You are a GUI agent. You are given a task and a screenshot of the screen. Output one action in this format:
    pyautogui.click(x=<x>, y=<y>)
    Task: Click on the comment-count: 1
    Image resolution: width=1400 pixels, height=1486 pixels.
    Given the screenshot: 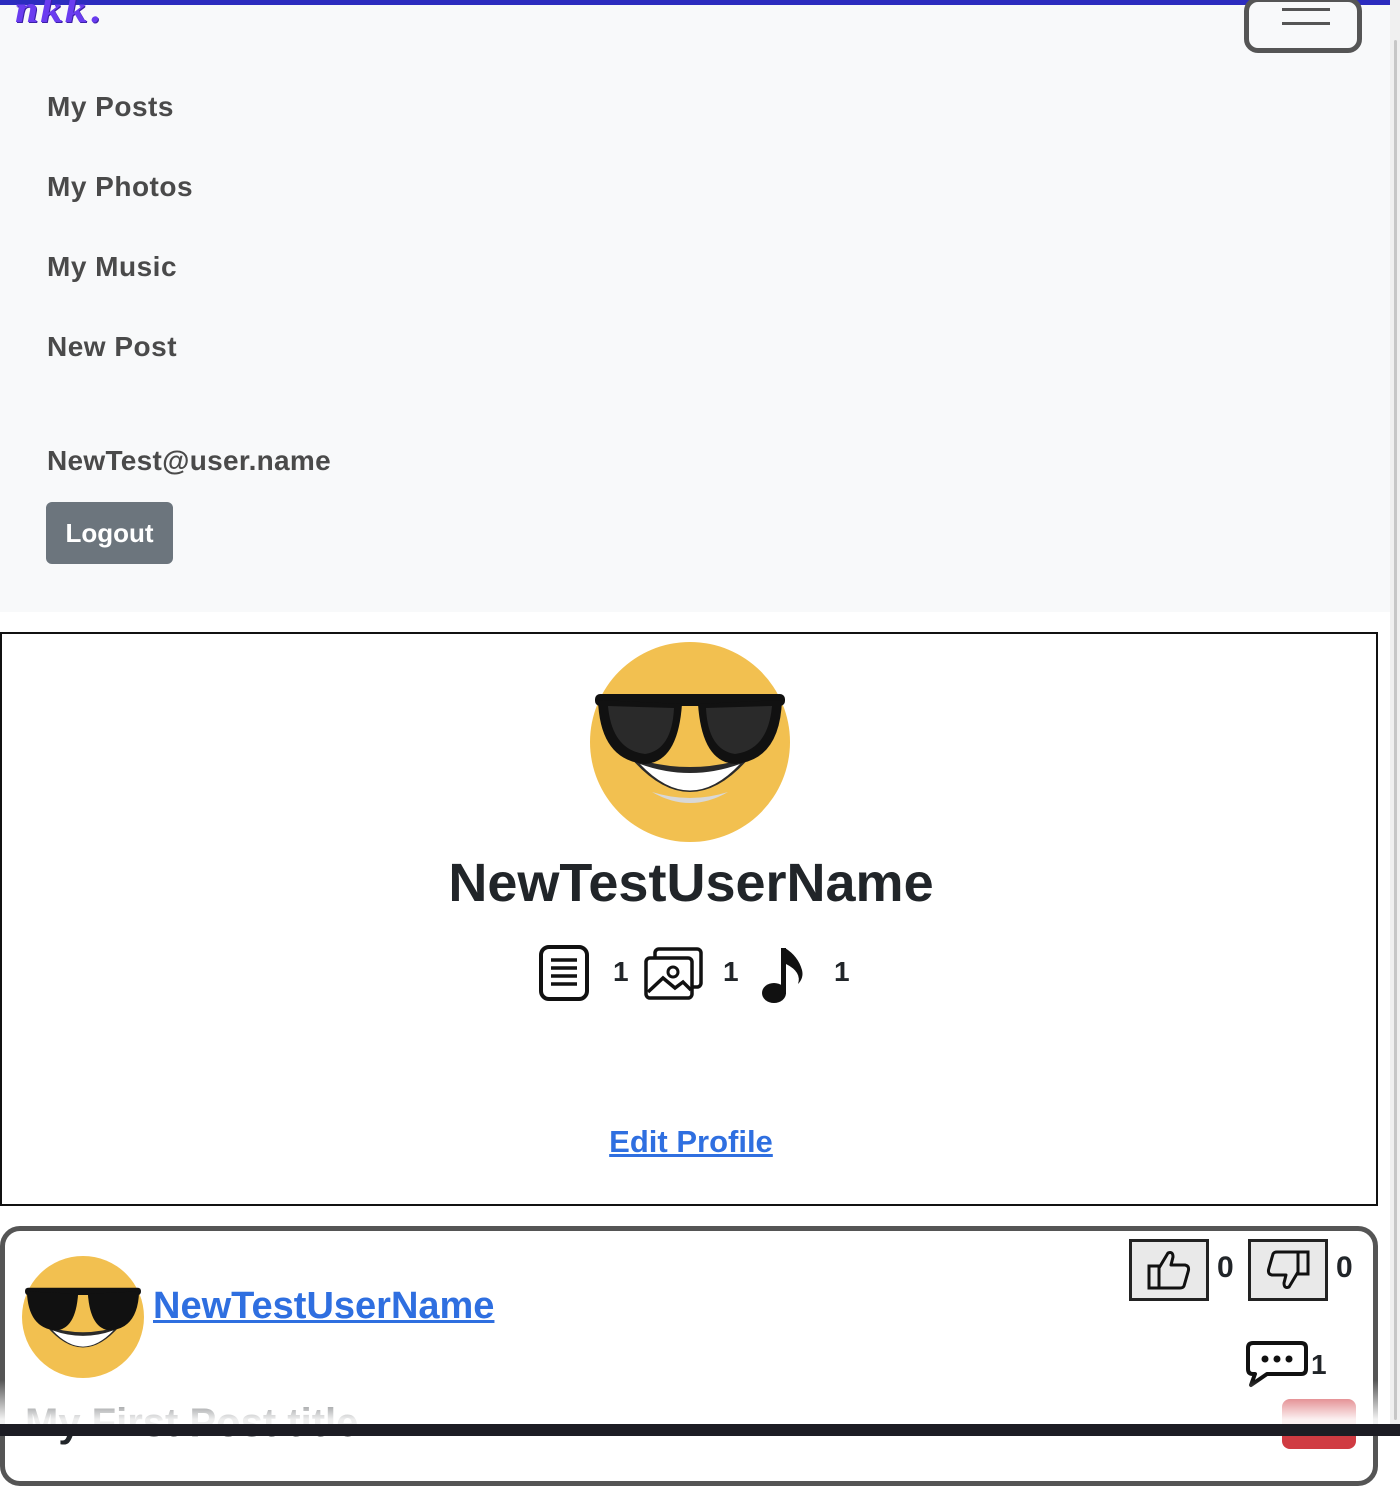 What is the action you would take?
    pyautogui.click(x=1319, y=1364)
    